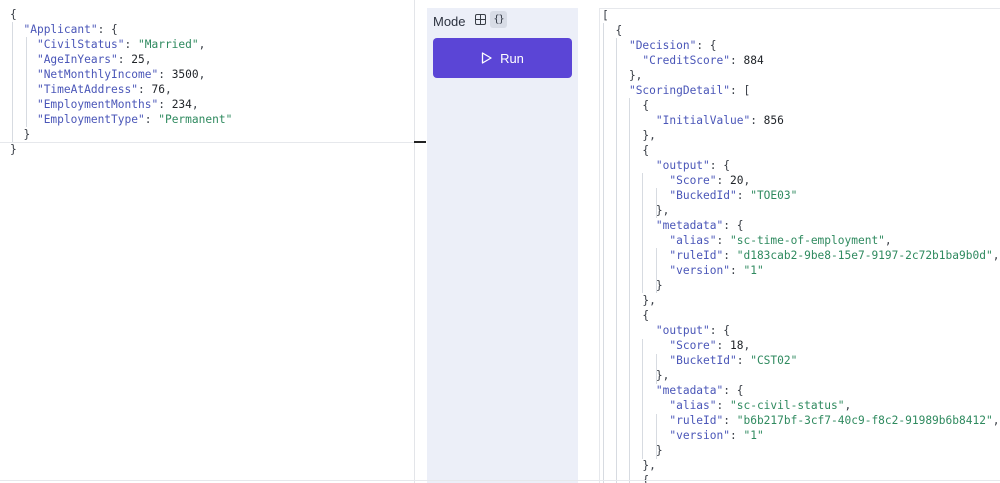 This screenshot has width=1000, height=483. I want to click on code-line: "version": "1", so click(800, 270).